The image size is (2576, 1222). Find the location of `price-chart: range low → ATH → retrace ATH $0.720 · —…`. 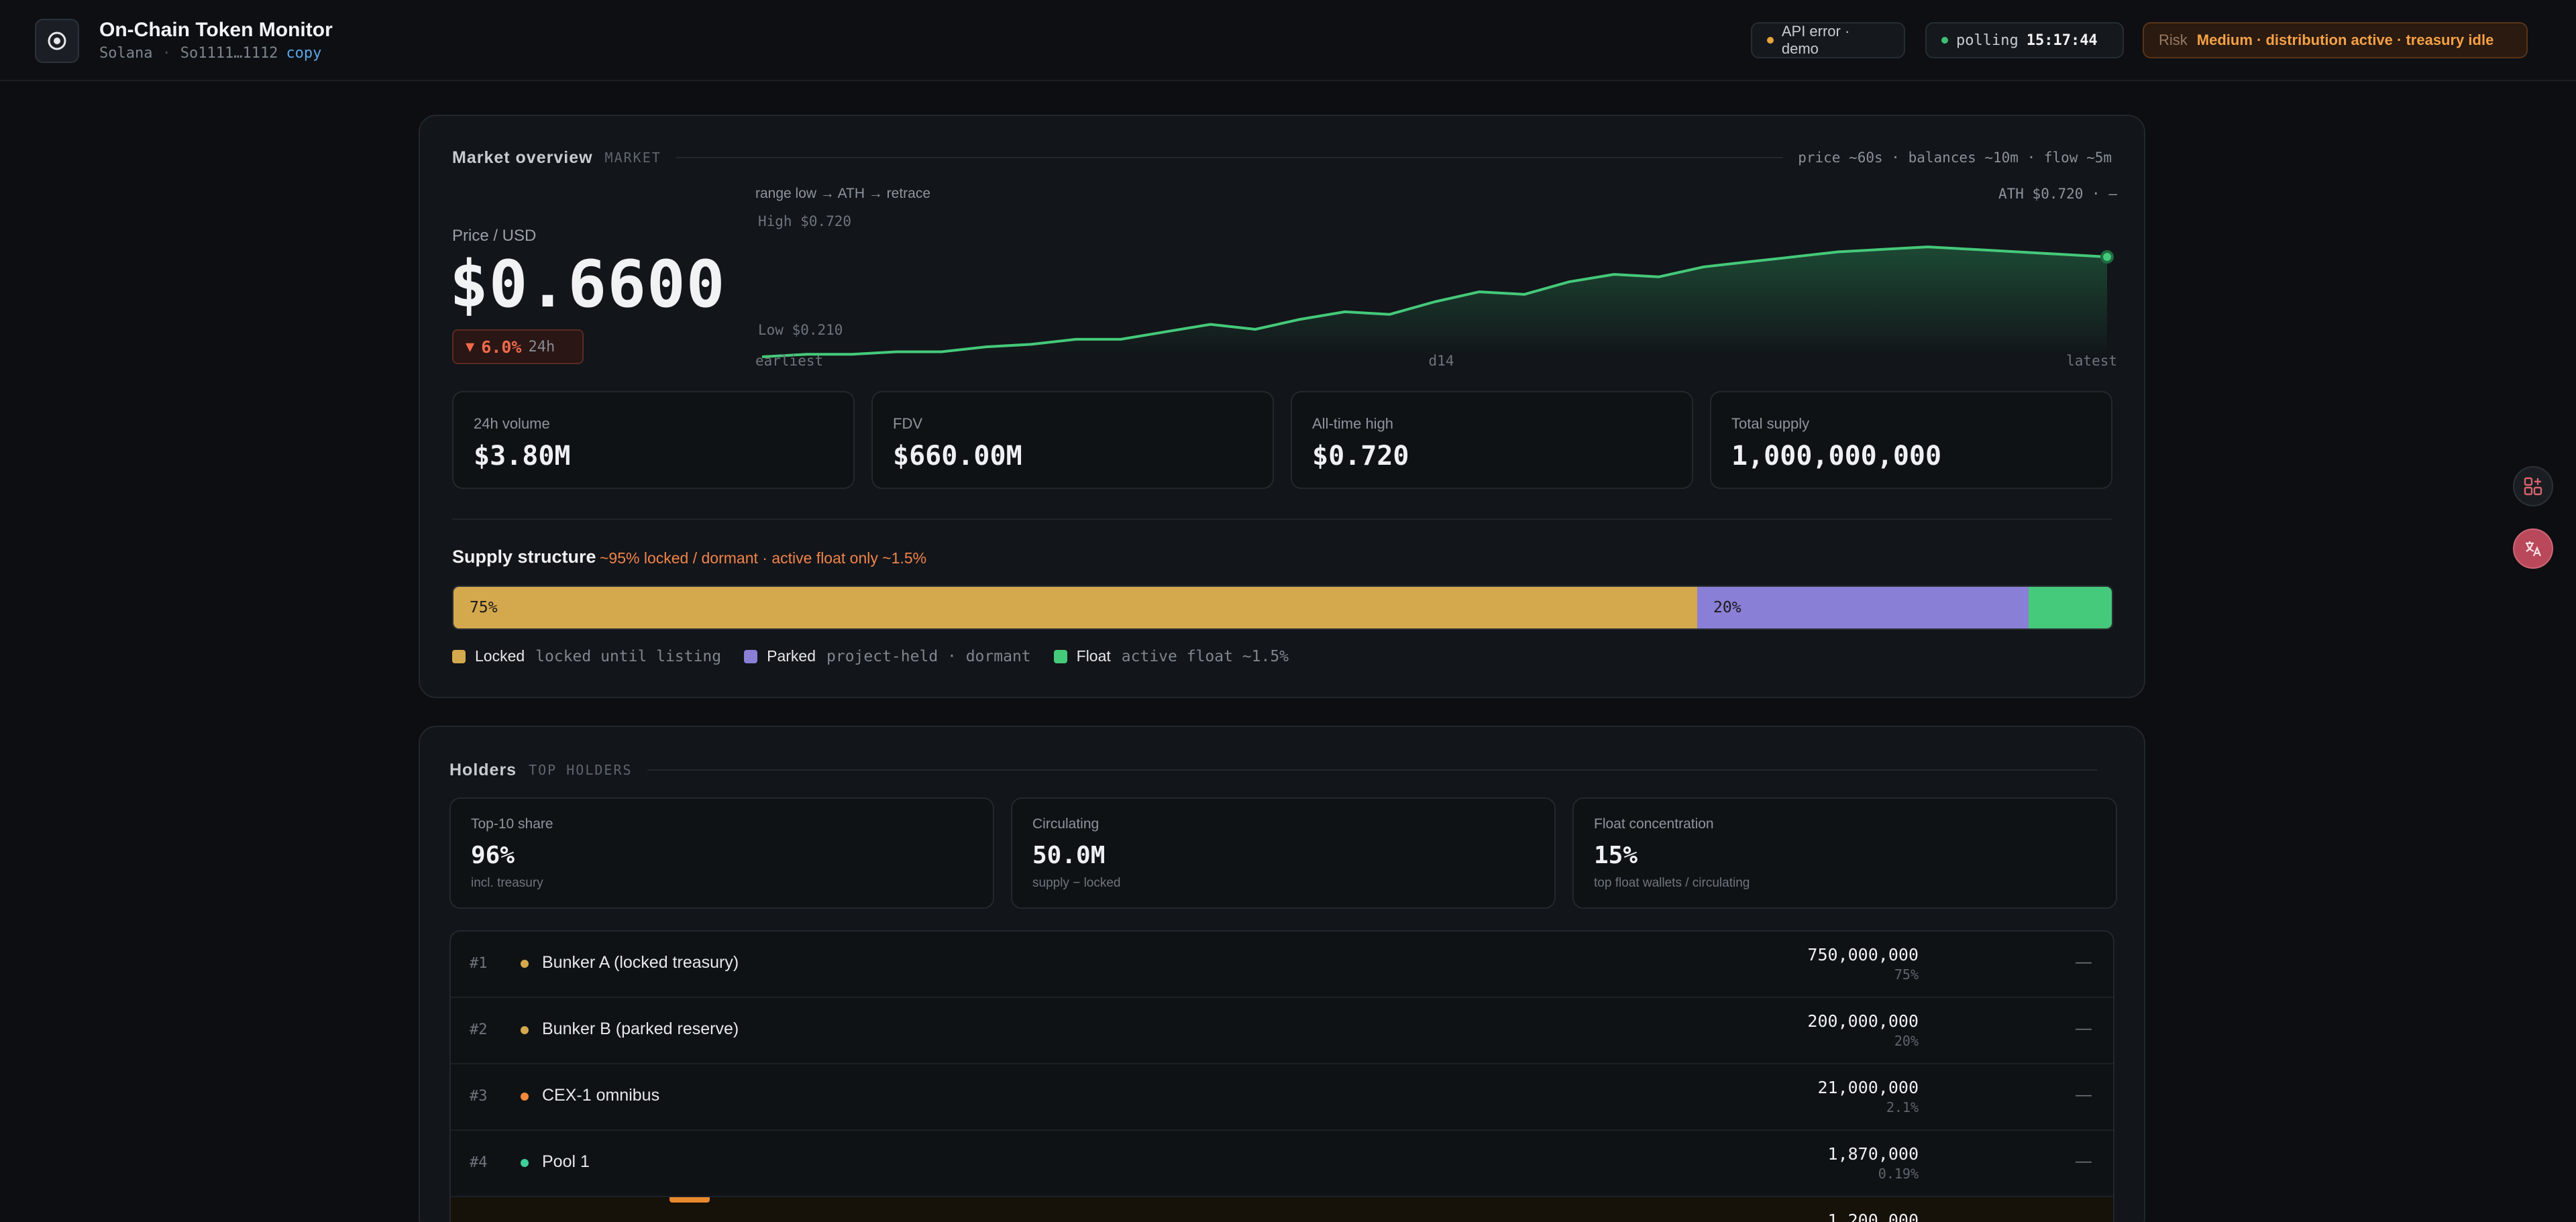

price-chart: range low → ATH → retrace ATH $0.720 · —… is located at coordinates (1436, 277).